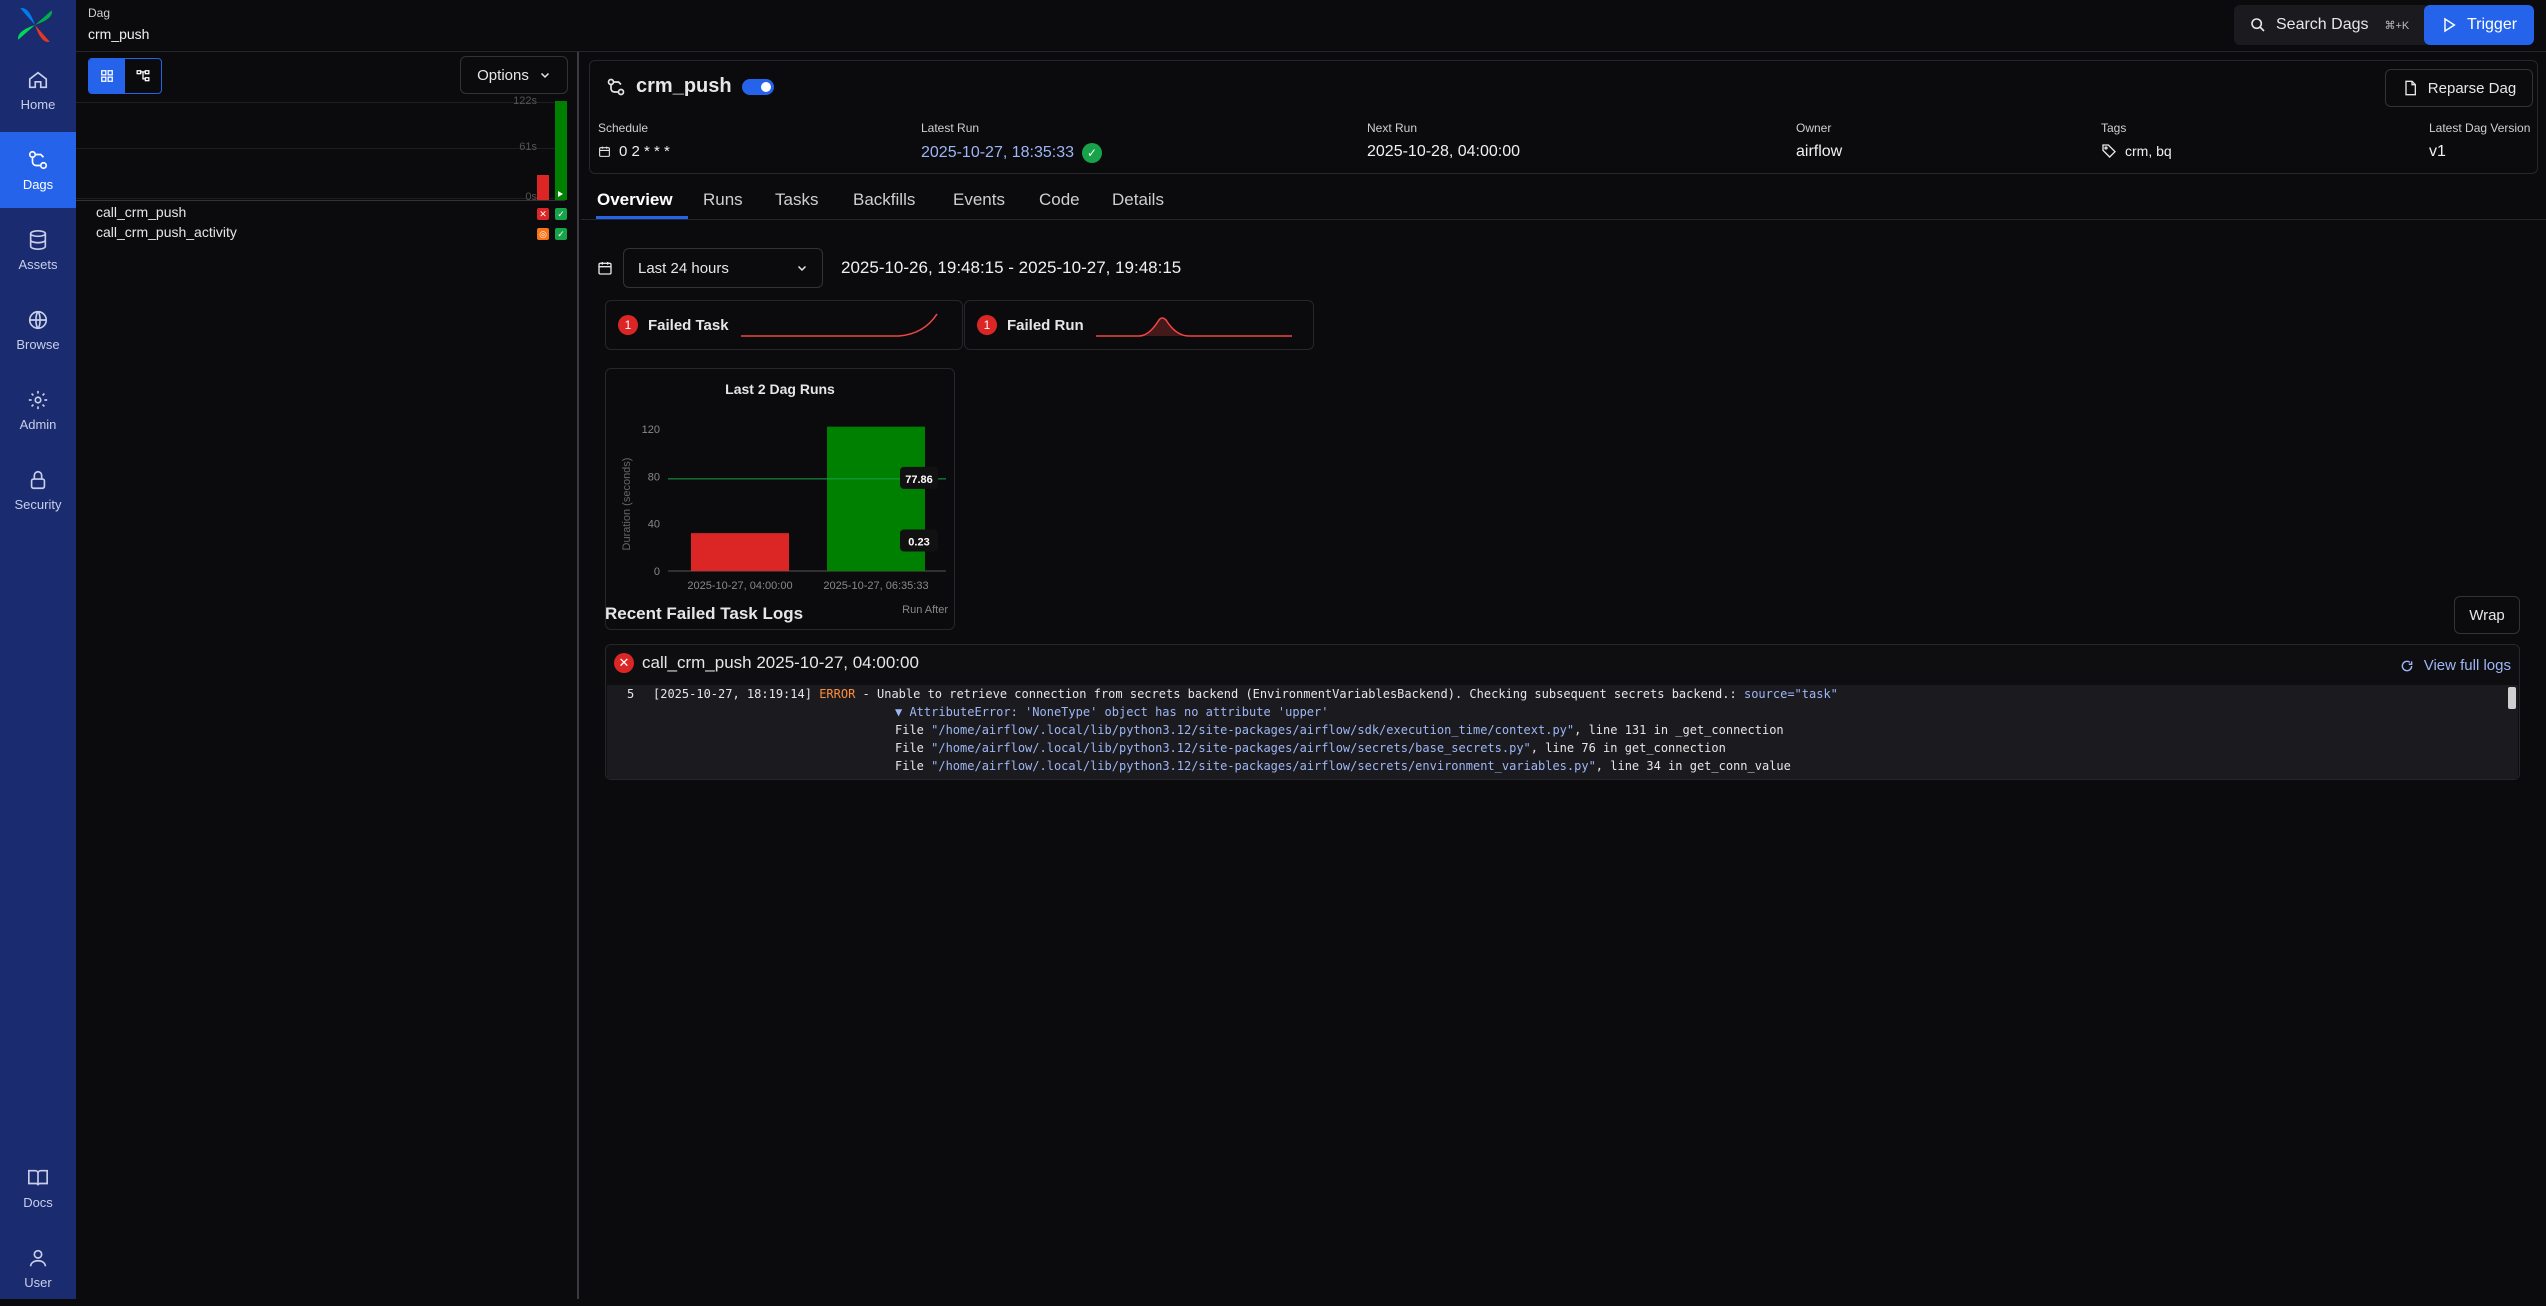 Image resolution: width=2546 pixels, height=1306 pixels. What do you see at coordinates (38, 184) in the screenshot?
I see `nav-dags-label: Dags` at bounding box center [38, 184].